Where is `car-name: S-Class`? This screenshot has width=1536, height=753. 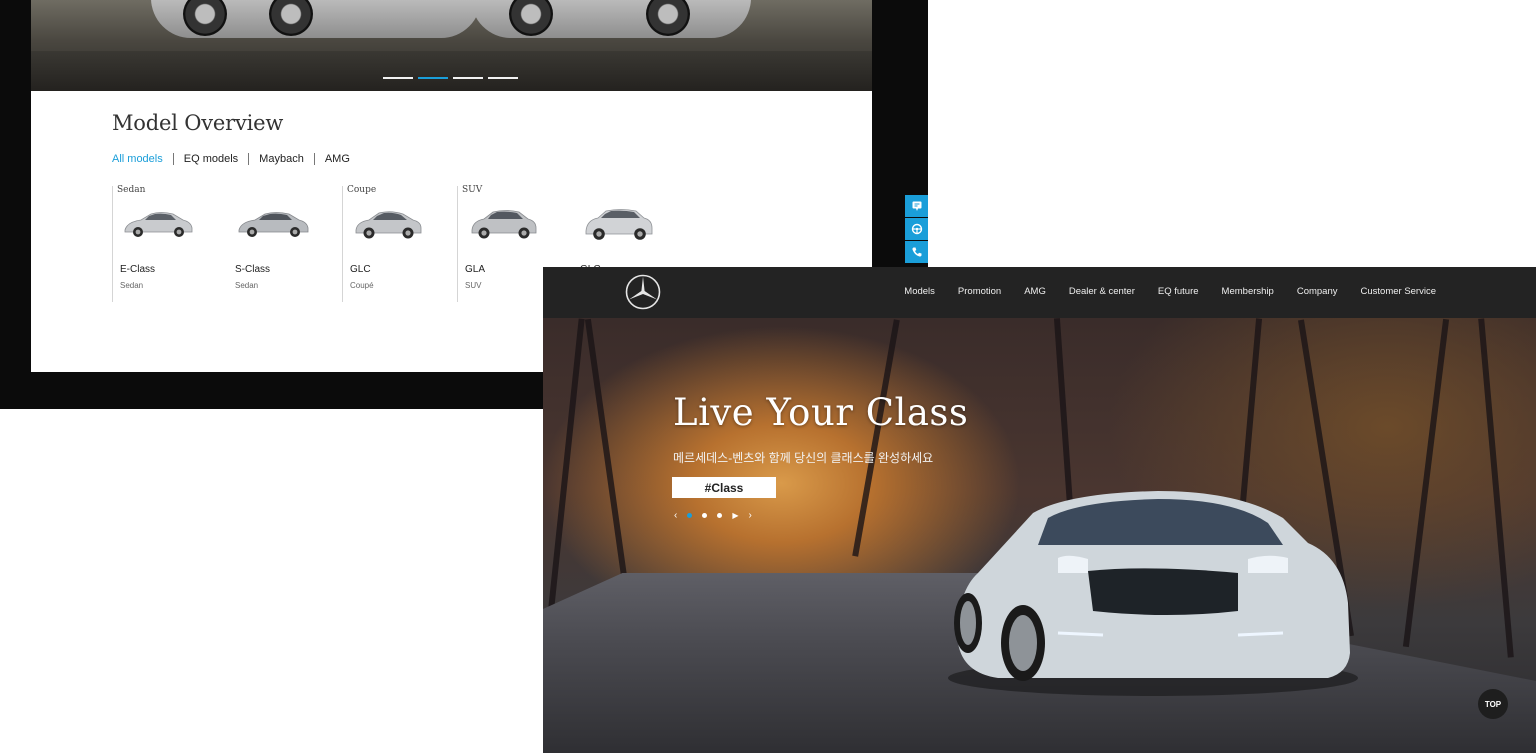 car-name: S-Class is located at coordinates (253, 269).